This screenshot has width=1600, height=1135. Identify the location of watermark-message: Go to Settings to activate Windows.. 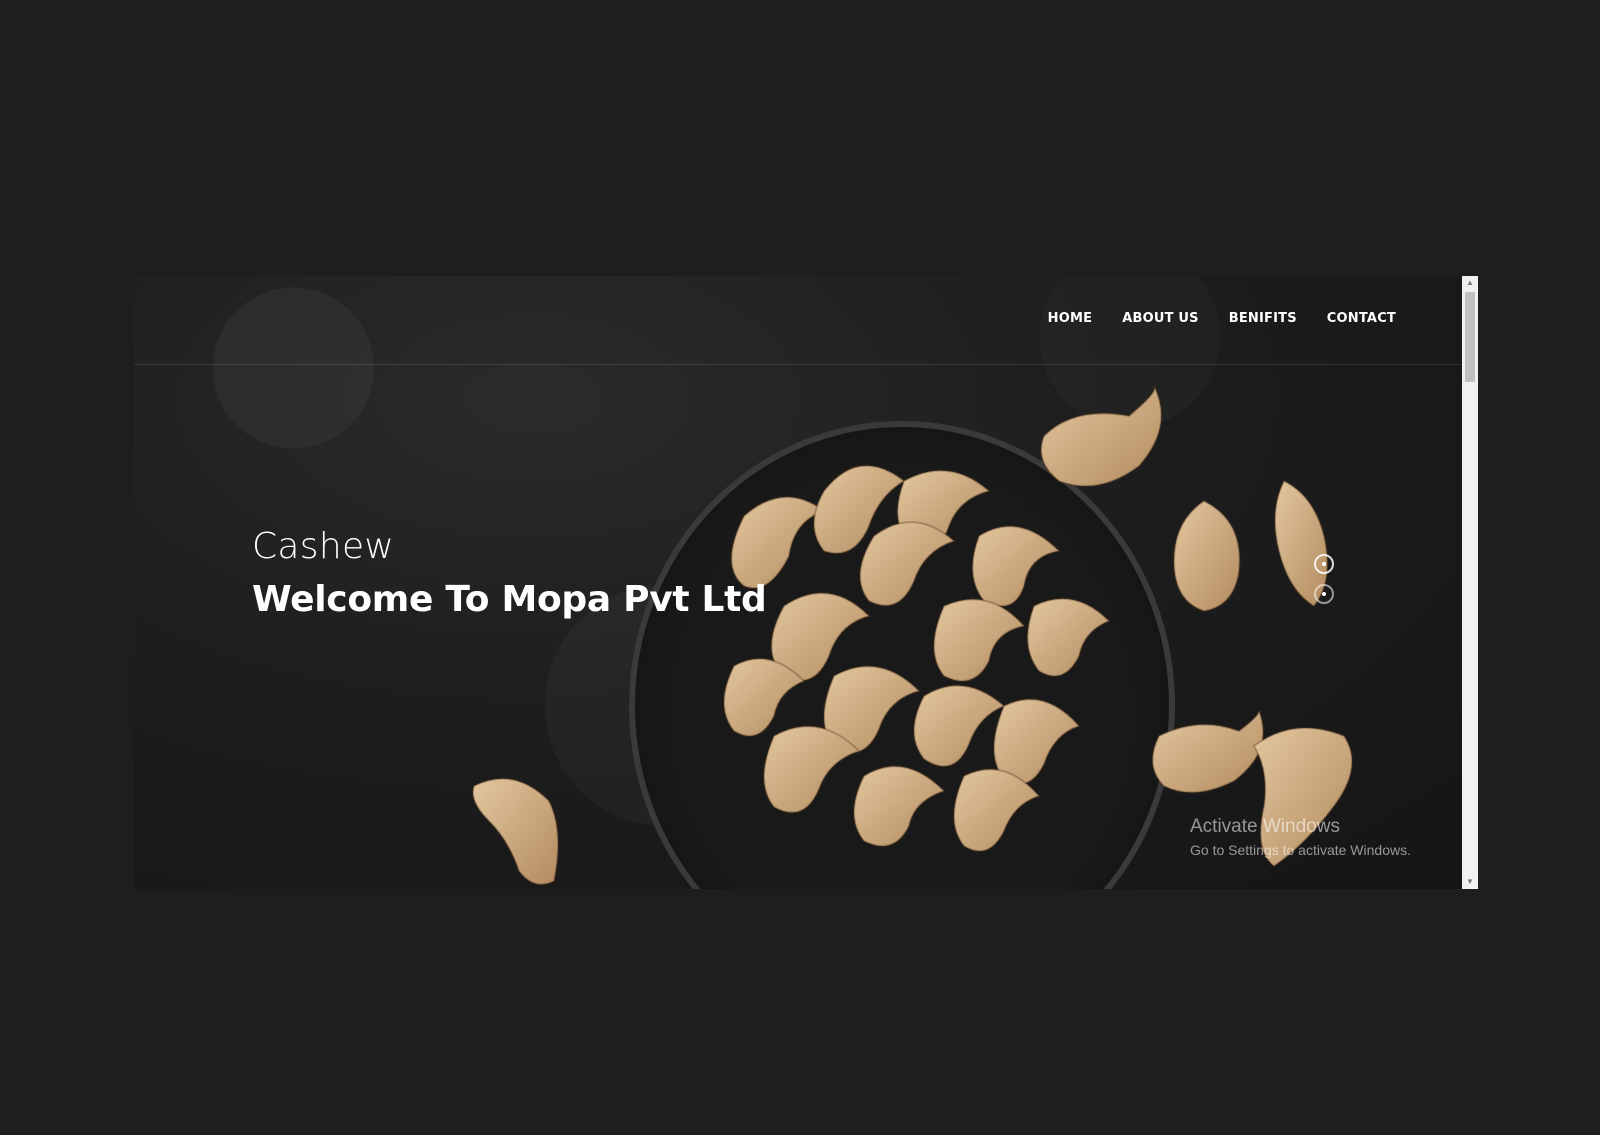
(1300, 850).